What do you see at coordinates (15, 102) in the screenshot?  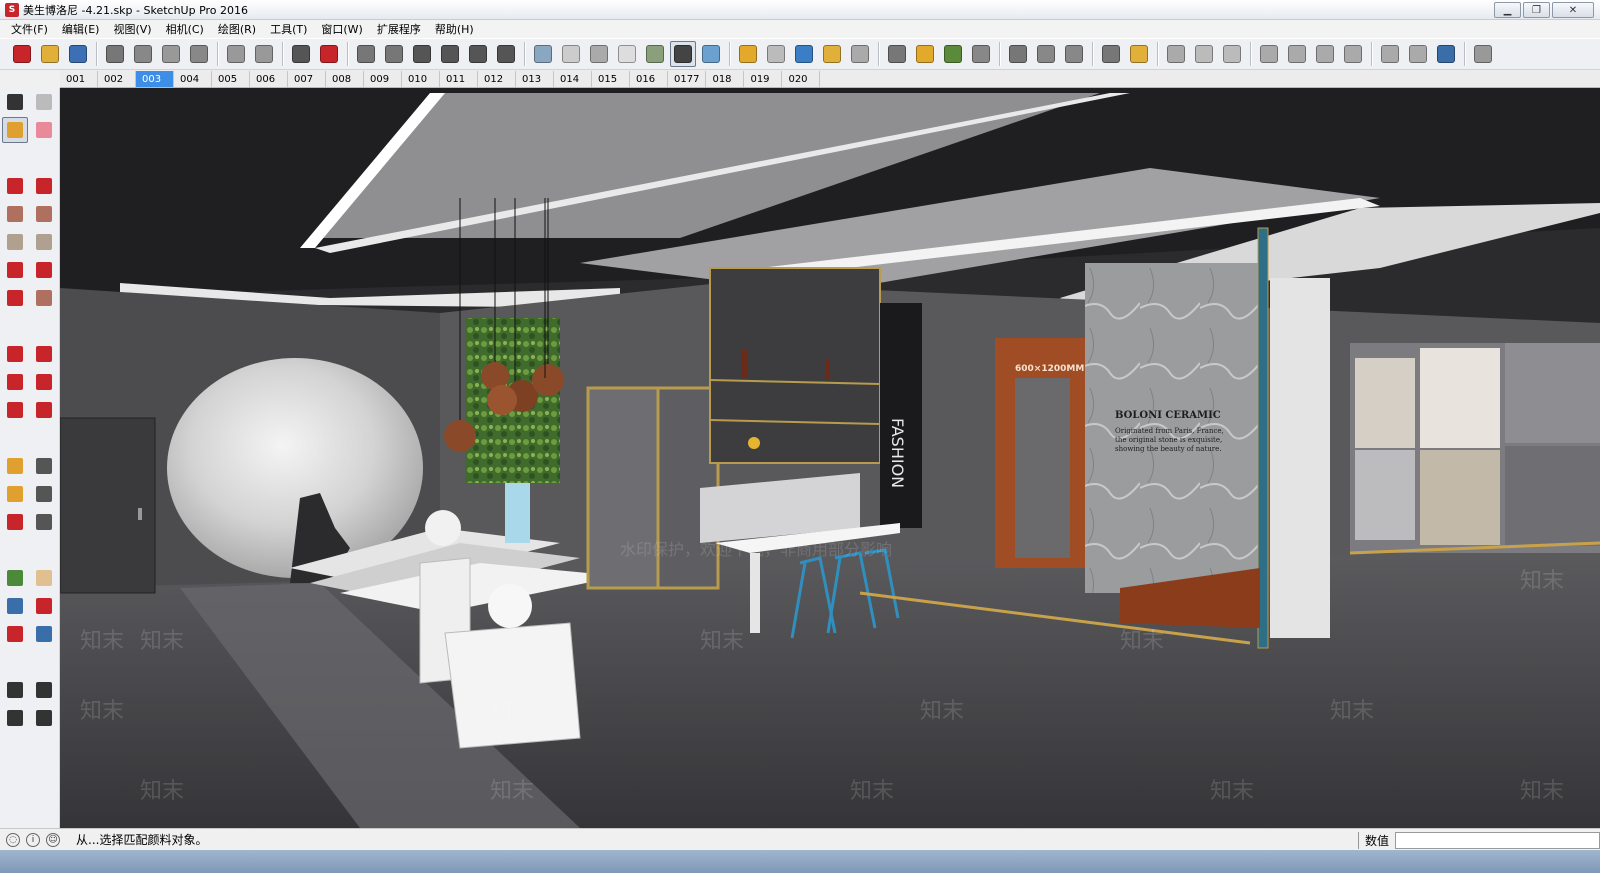 I see `select-tool` at bounding box center [15, 102].